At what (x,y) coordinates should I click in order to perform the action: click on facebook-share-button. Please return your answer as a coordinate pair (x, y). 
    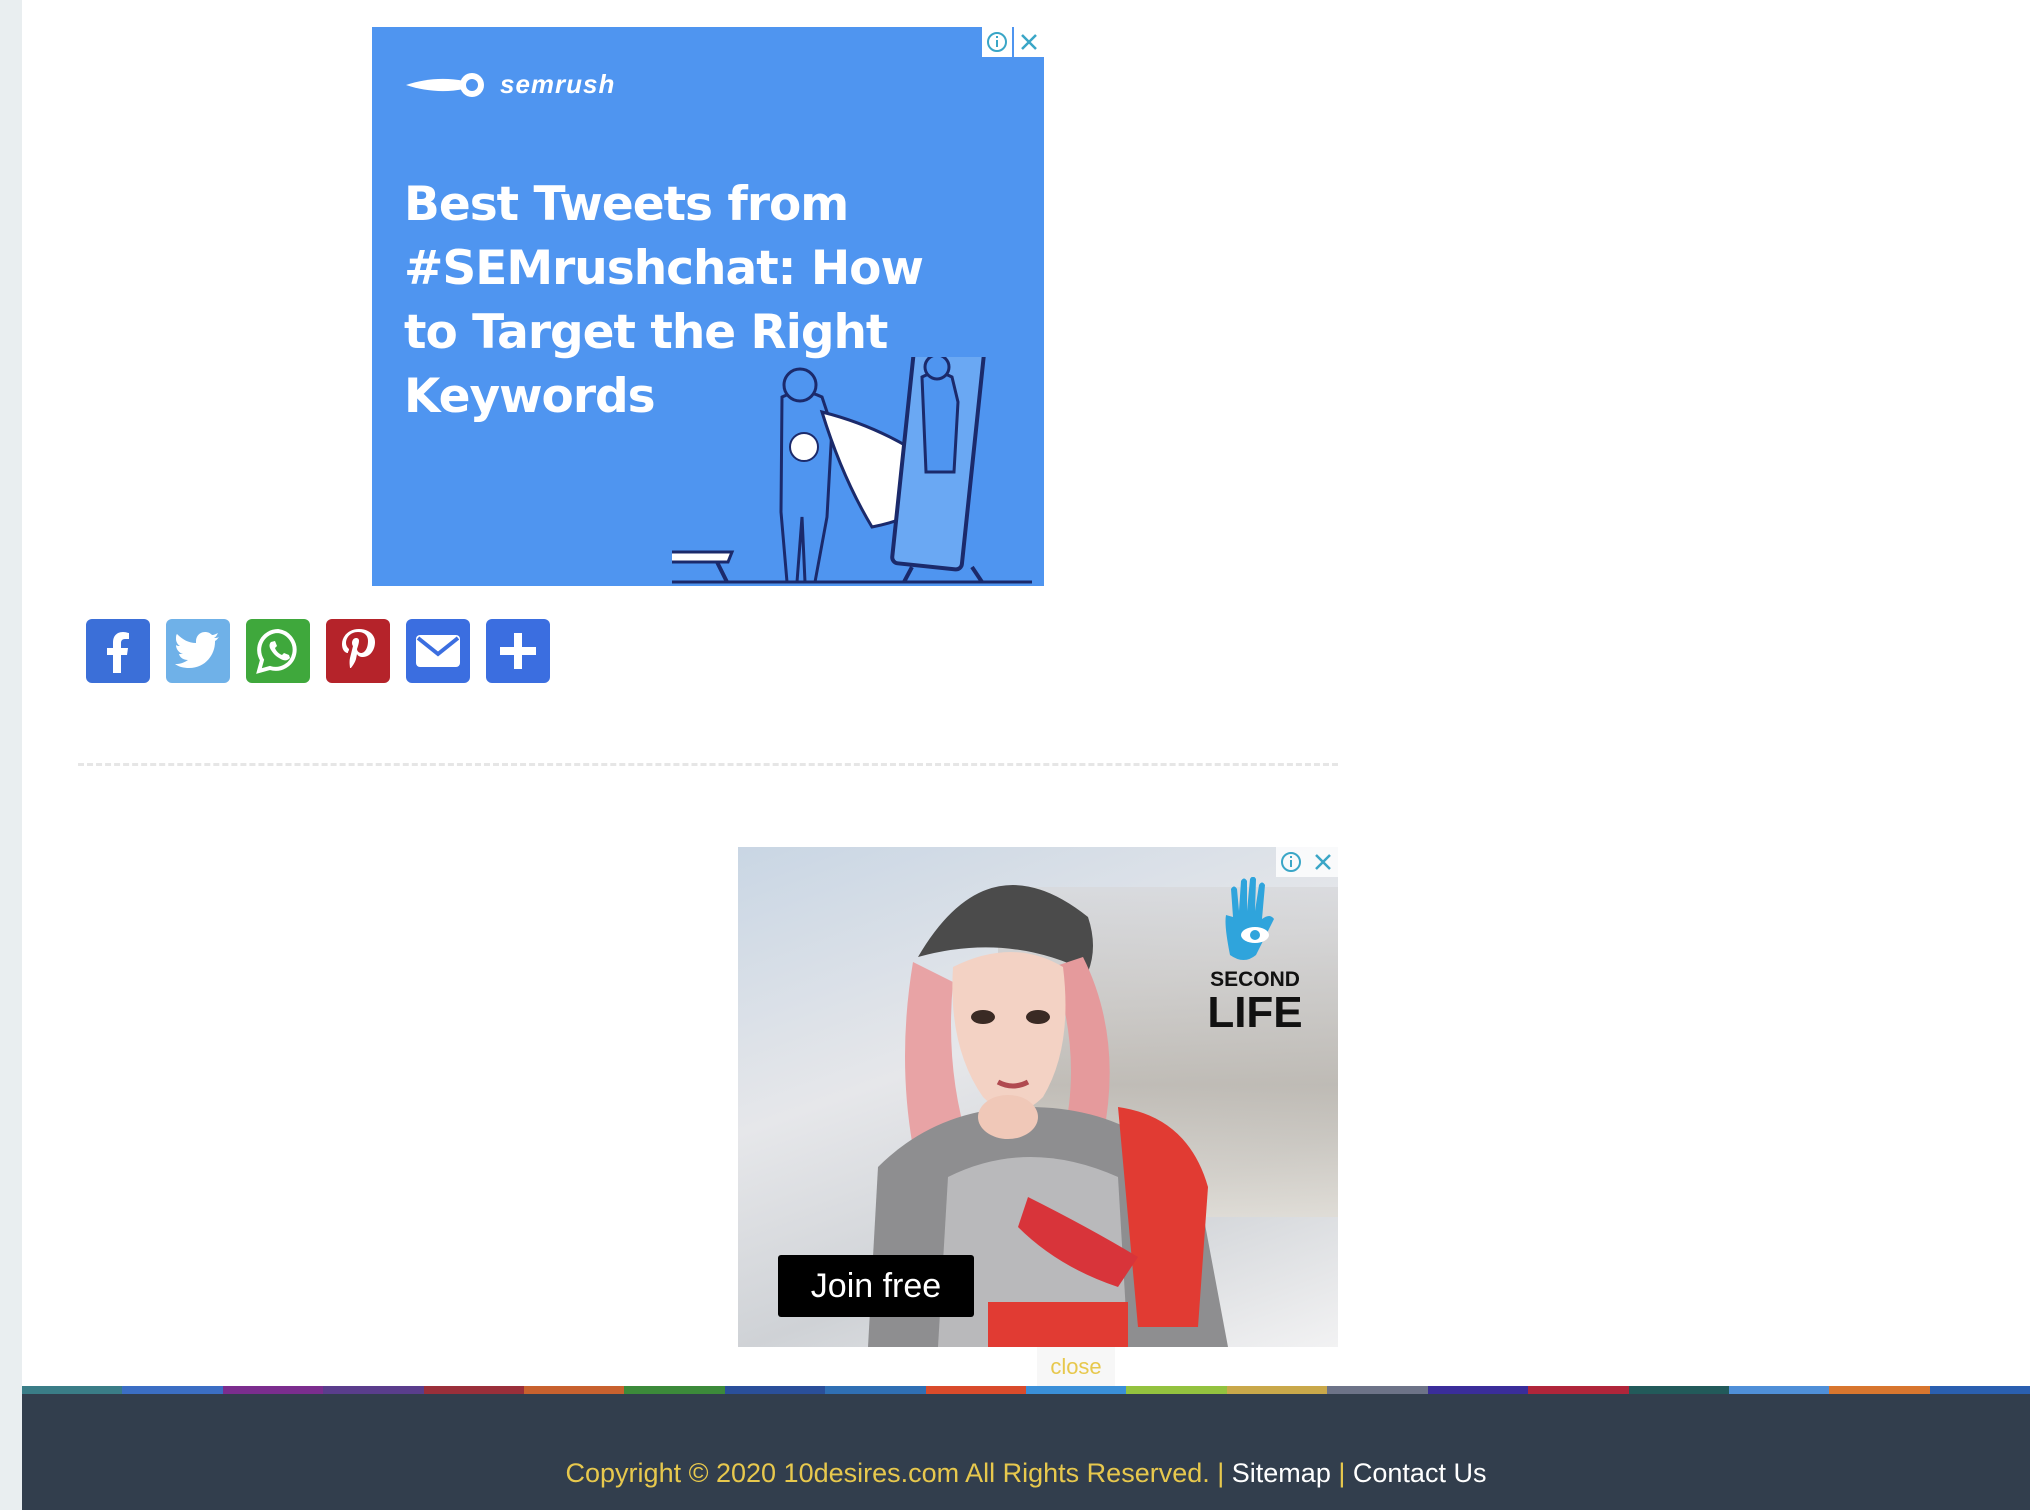
    Looking at the image, I should click on (118, 651).